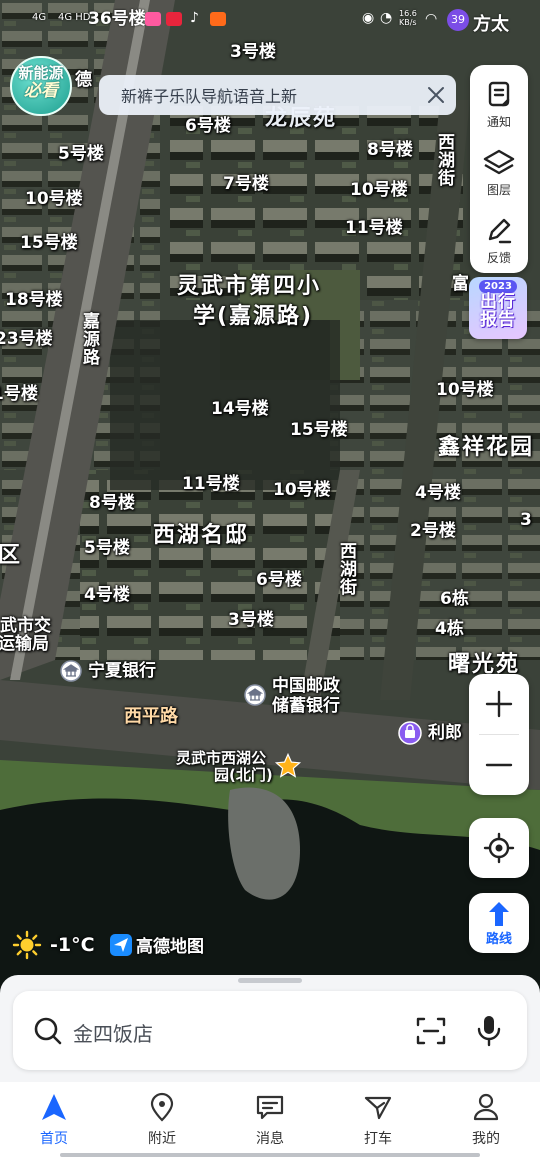  What do you see at coordinates (489, 1031) in the screenshot?
I see `microphone-icon` at bounding box center [489, 1031].